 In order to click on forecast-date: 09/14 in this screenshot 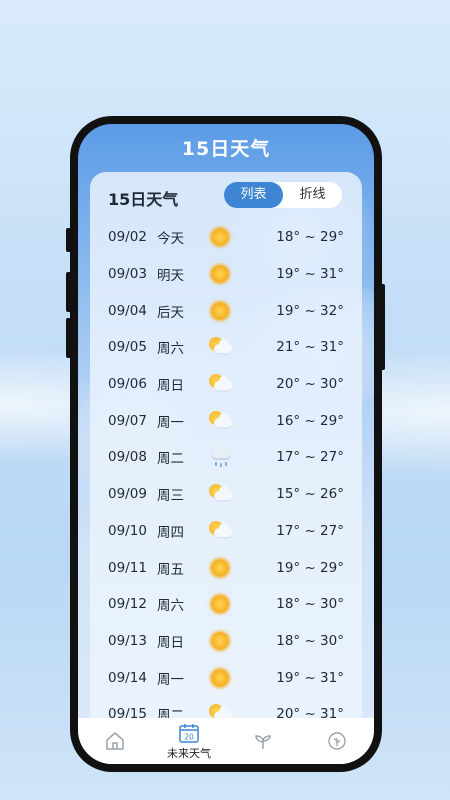, I will do `click(127, 677)`.